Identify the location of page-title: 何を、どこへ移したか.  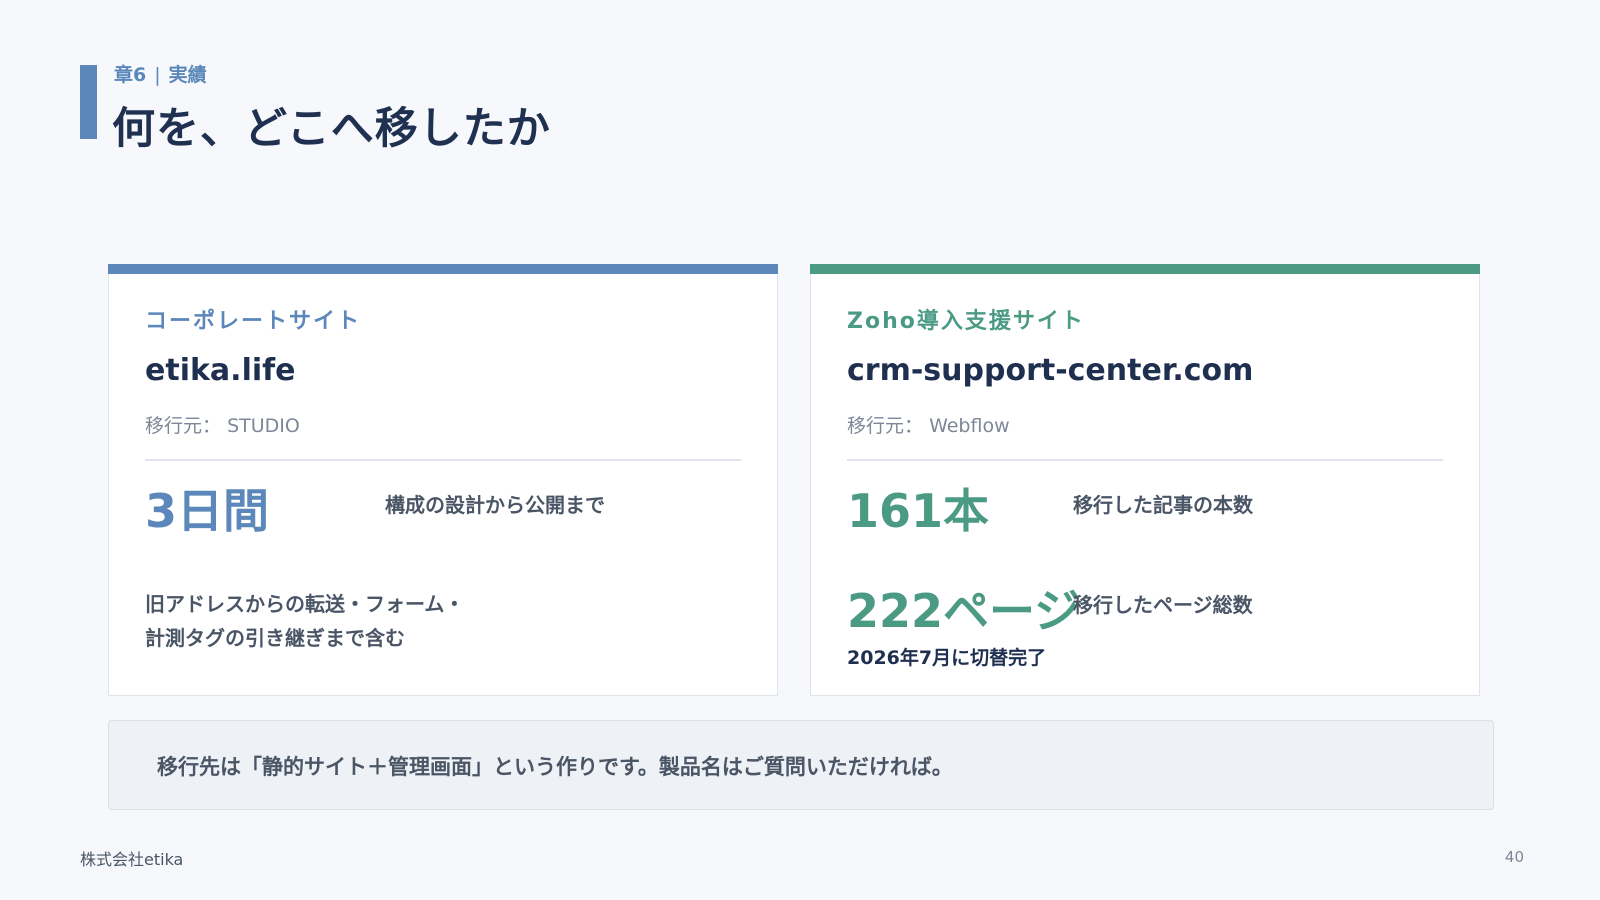
(331, 129).